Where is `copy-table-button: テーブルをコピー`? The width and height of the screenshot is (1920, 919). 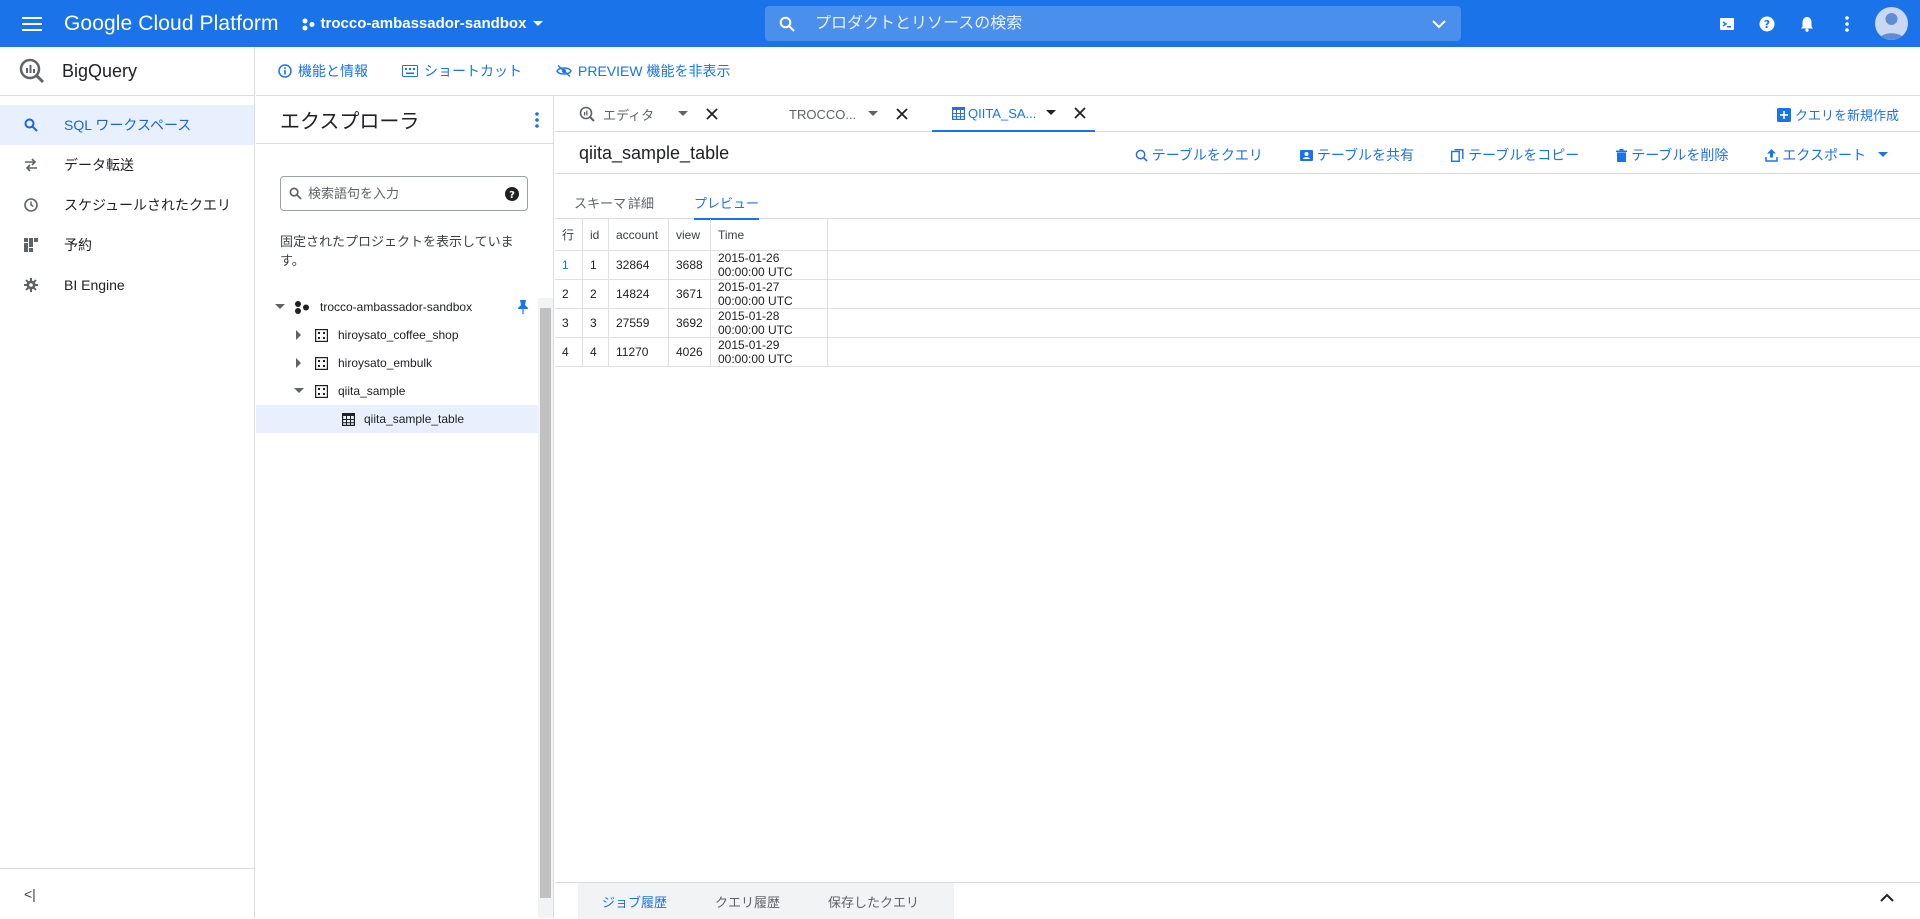
copy-table-button: テーブルをコピー is located at coordinates (1515, 155).